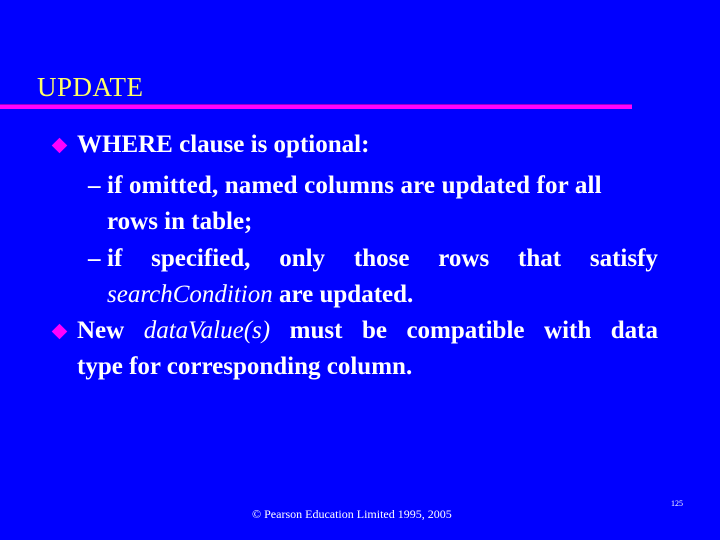 The width and height of the screenshot is (720, 540). What do you see at coordinates (343, 294) in the screenshot?
I see `text-fragment: are updated.` at bounding box center [343, 294].